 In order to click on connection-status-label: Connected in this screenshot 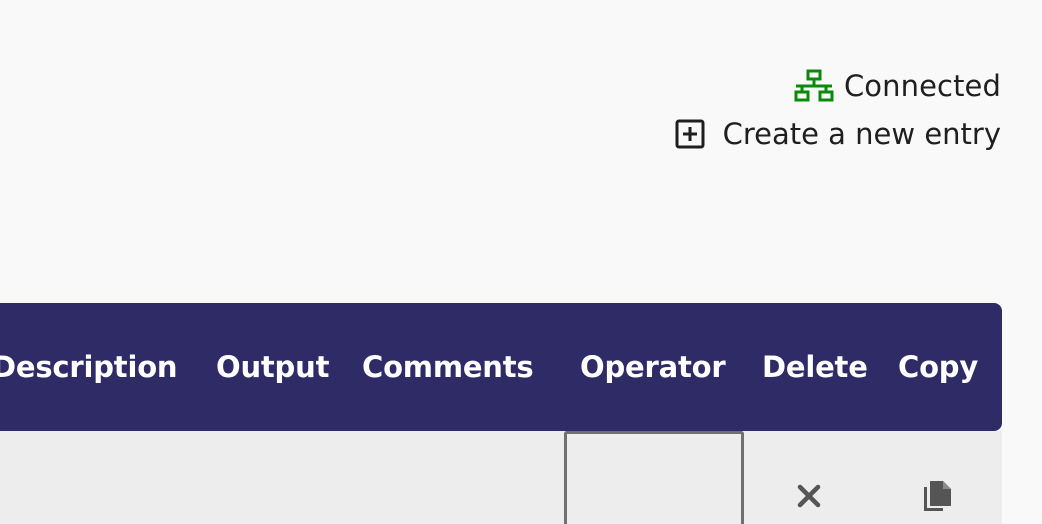, I will do `click(922, 86)`.